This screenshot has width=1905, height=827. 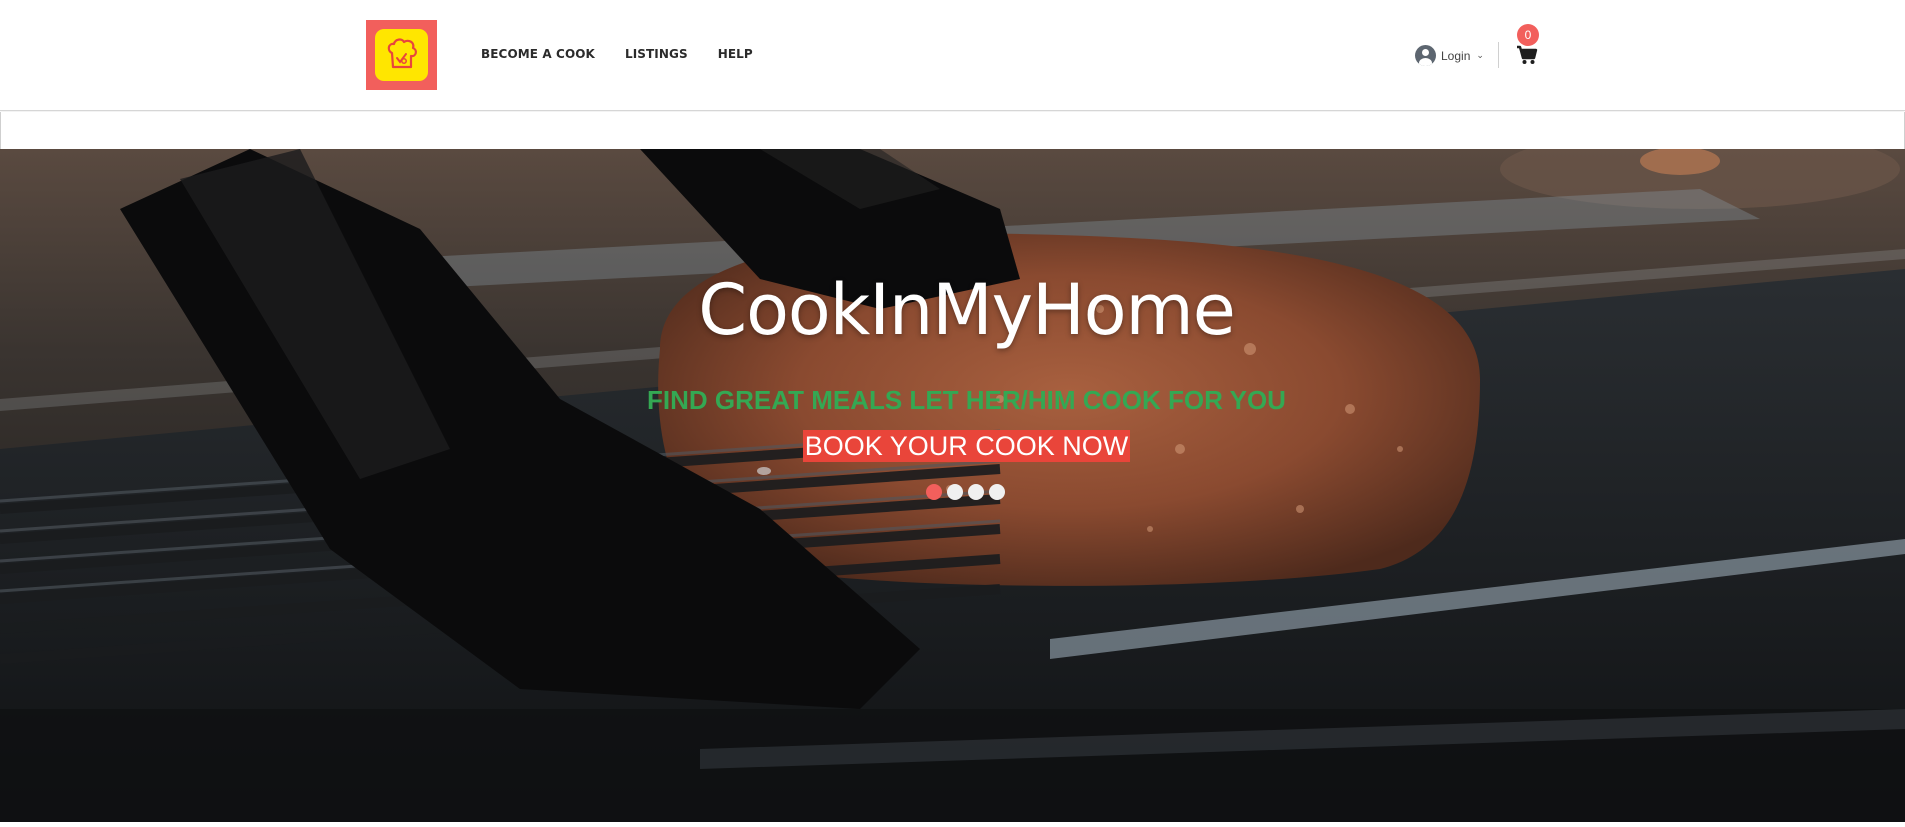 I want to click on user-circle-icon, so click(x=1425, y=55).